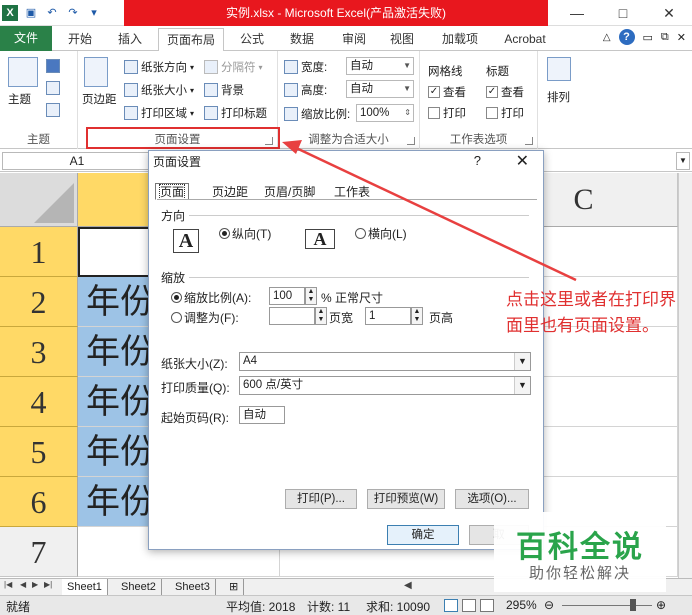 The width and height of the screenshot is (692, 615). What do you see at coordinates (234, 587) in the screenshot?
I see `insert-sheet-icon: ⊞` at bounding box center [234, 587].